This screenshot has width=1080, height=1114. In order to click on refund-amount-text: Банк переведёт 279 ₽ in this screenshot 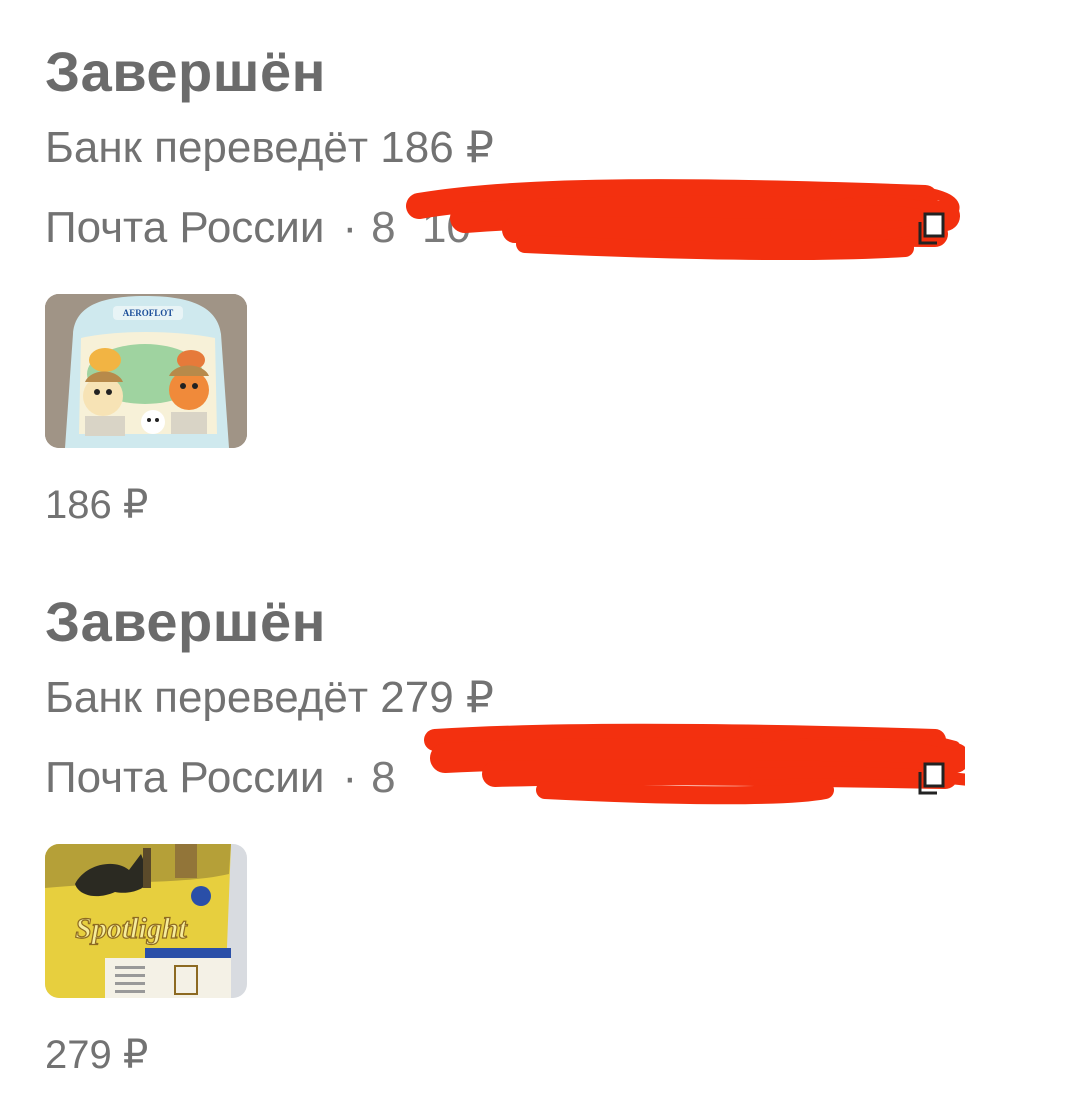, I will do `click(269, 697)`.